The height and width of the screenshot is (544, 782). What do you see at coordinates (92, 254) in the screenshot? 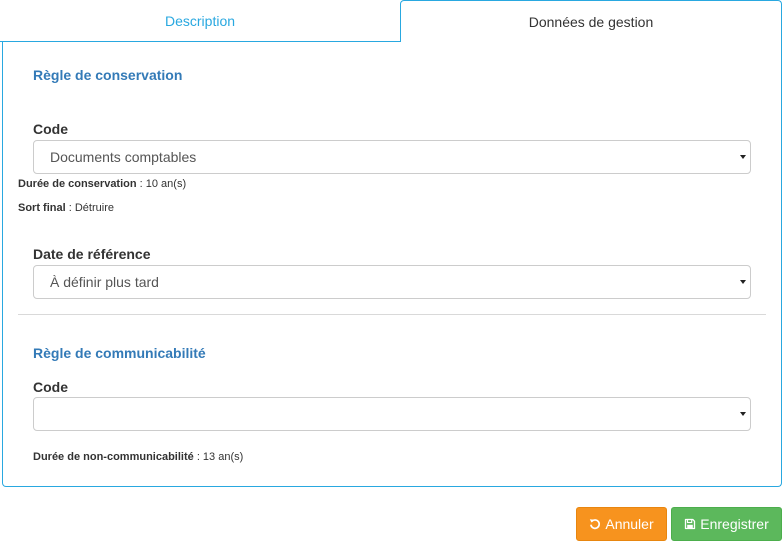
I see `reference-date-label: Date de référence` at bounding box center [92, 254].